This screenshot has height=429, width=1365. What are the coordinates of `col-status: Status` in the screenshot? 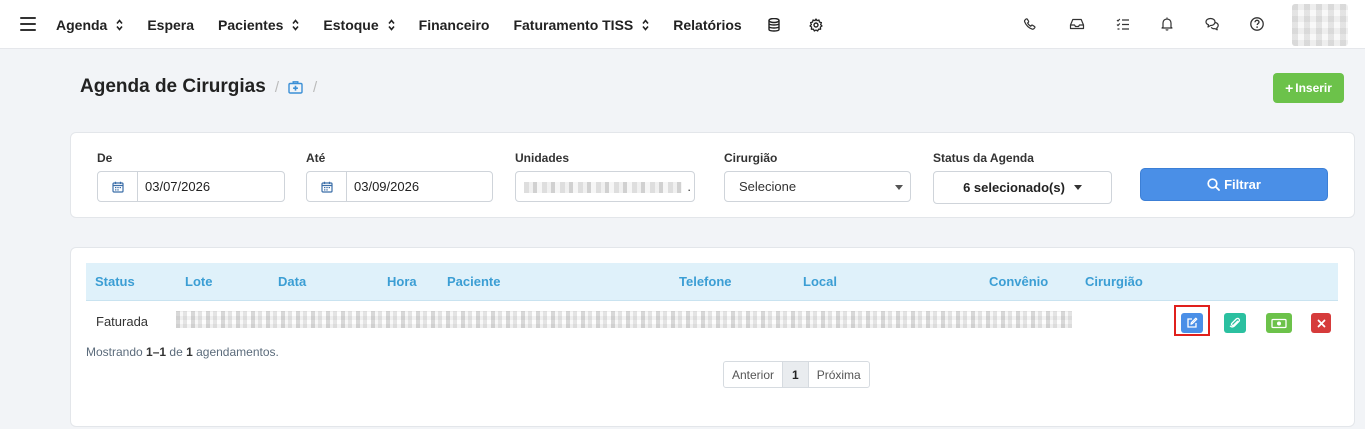 It's located at (115, 281).